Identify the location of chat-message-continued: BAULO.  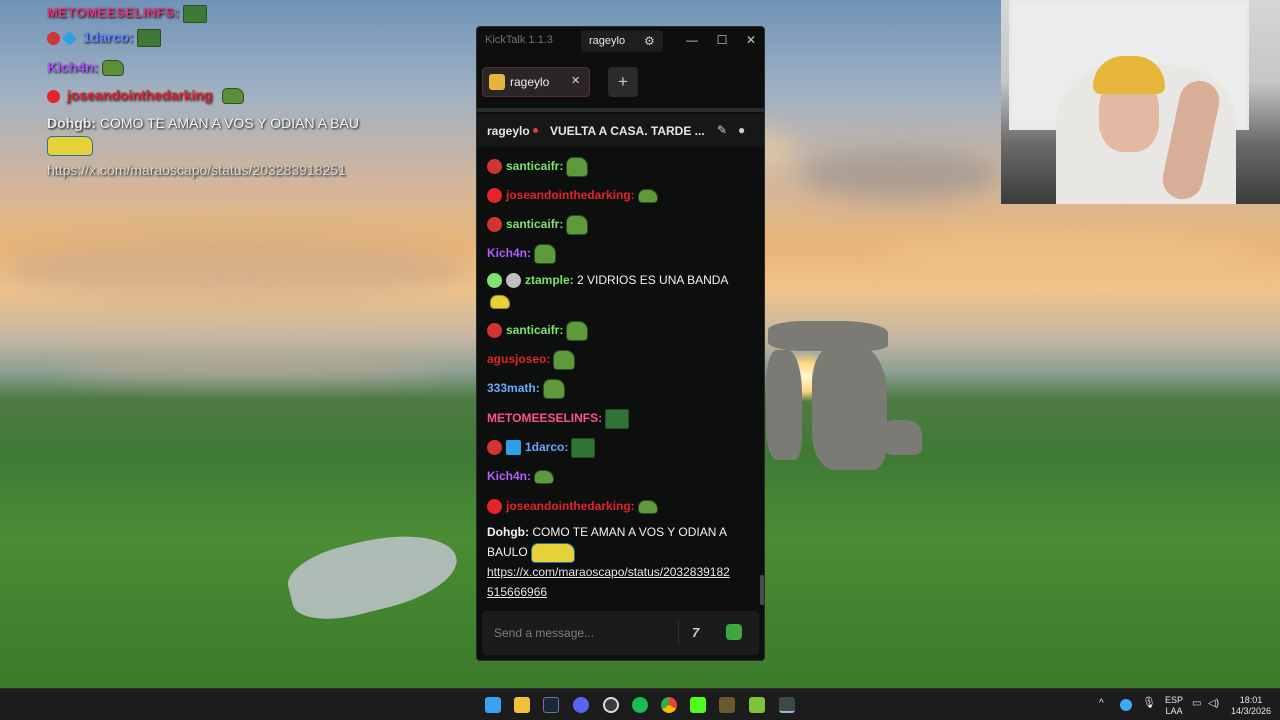
(531, 552).